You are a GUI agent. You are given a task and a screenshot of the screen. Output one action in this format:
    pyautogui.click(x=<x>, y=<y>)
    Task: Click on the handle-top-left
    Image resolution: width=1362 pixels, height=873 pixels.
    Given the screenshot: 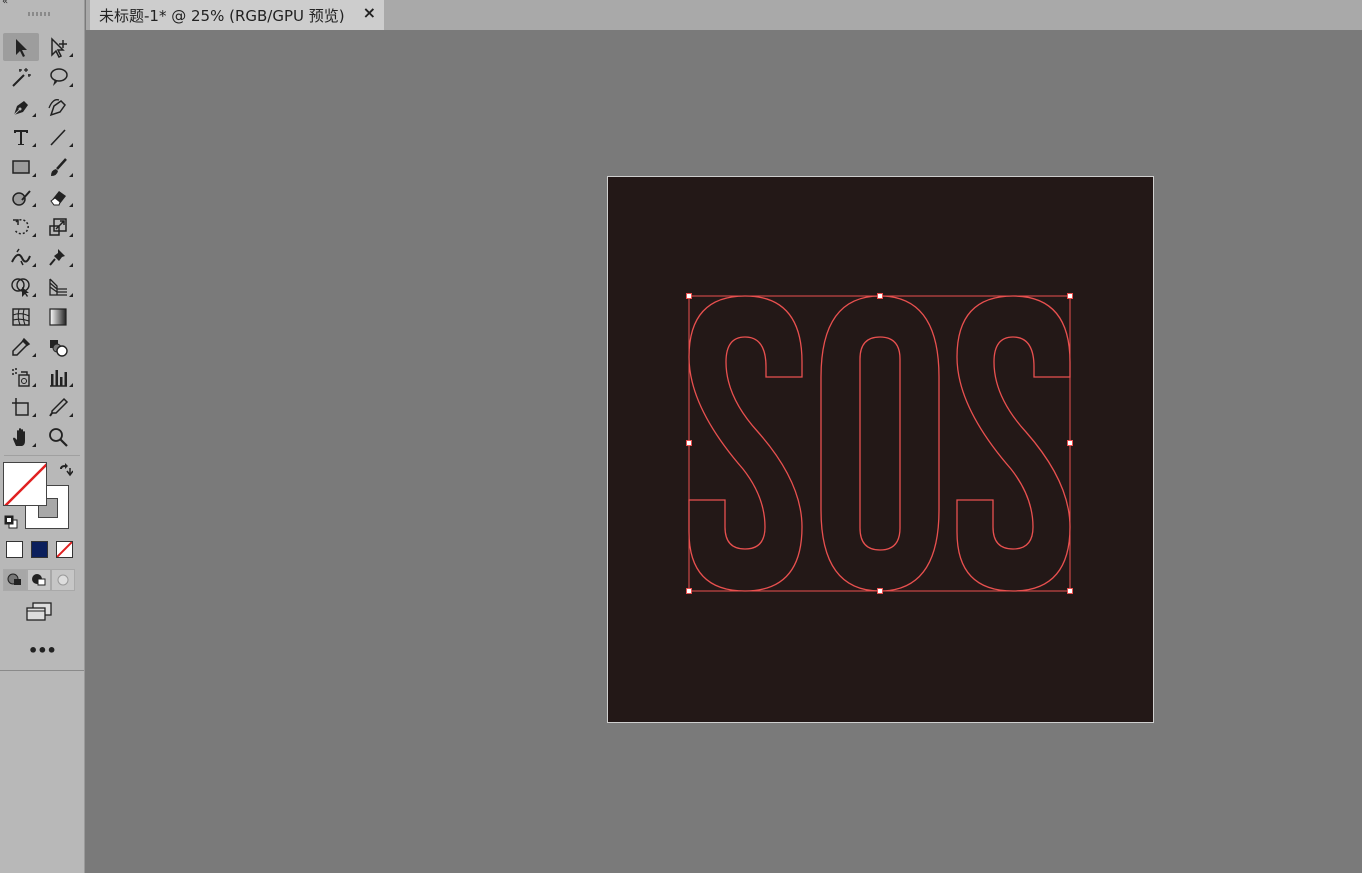 What is the action you would take?
    pyautogui.click(x=689, y=296)
    